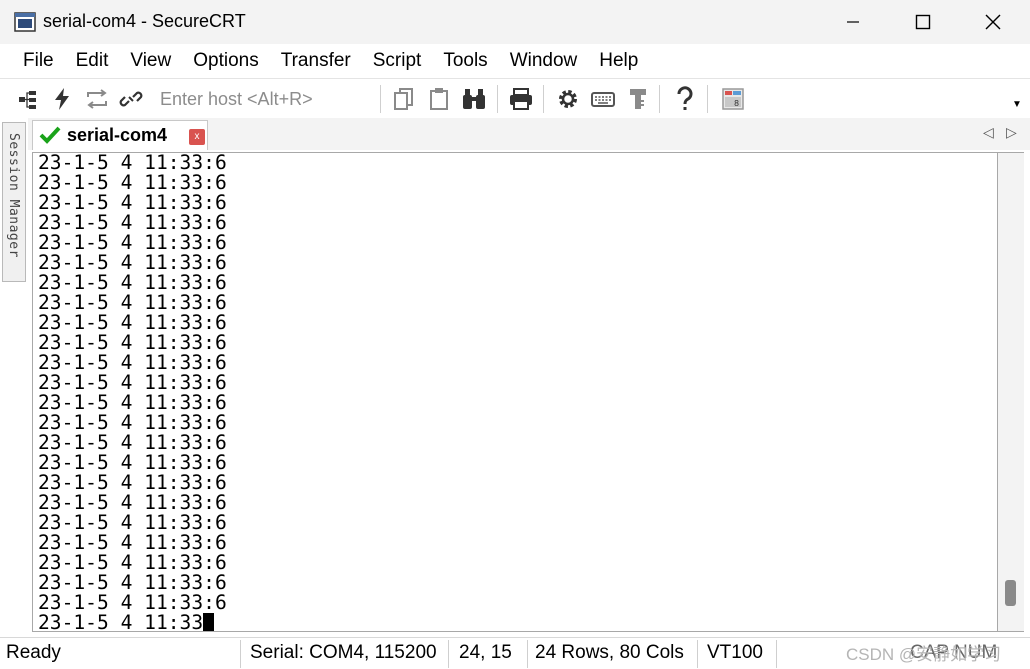 The height and width of the screenshot is (669, 1030). Describe the element at coordinates (92, 61) in the screenshot. I see `menu-edit: Edit` at that location.